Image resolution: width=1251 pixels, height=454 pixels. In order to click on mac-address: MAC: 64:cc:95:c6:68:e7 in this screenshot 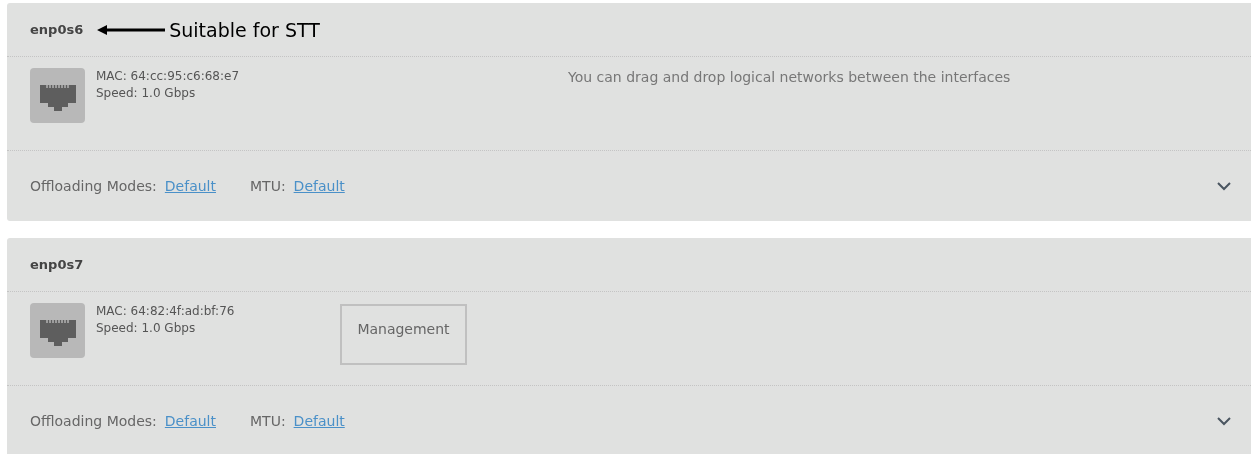, I will do `click(168, 76)`.